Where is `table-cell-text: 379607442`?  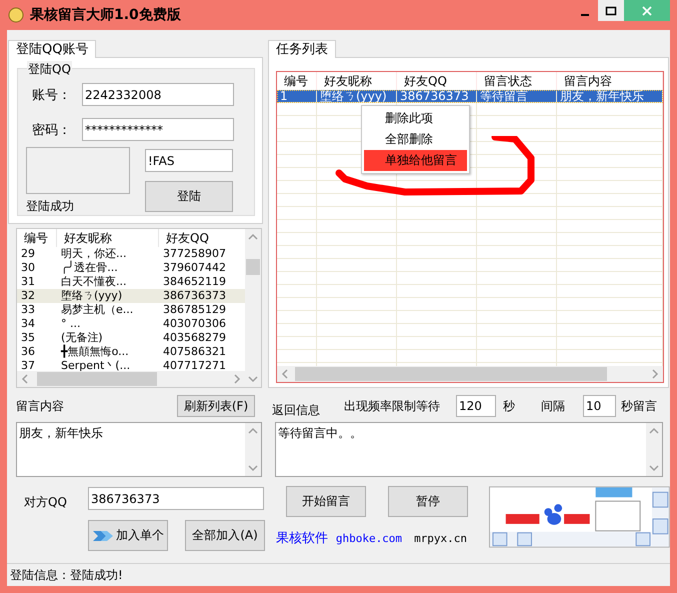
table-cell-text: 379607442 is located at coordinates (194, 268).